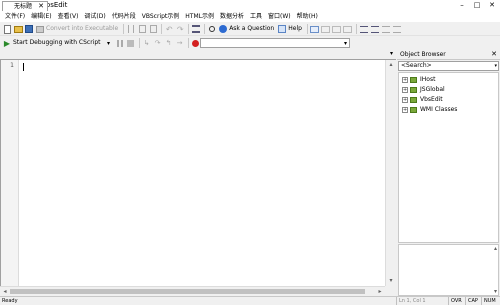  Describe the element at coordinates (432, 89) in the screenshot. I see `tree-item-label: JSGlobal` at that location.